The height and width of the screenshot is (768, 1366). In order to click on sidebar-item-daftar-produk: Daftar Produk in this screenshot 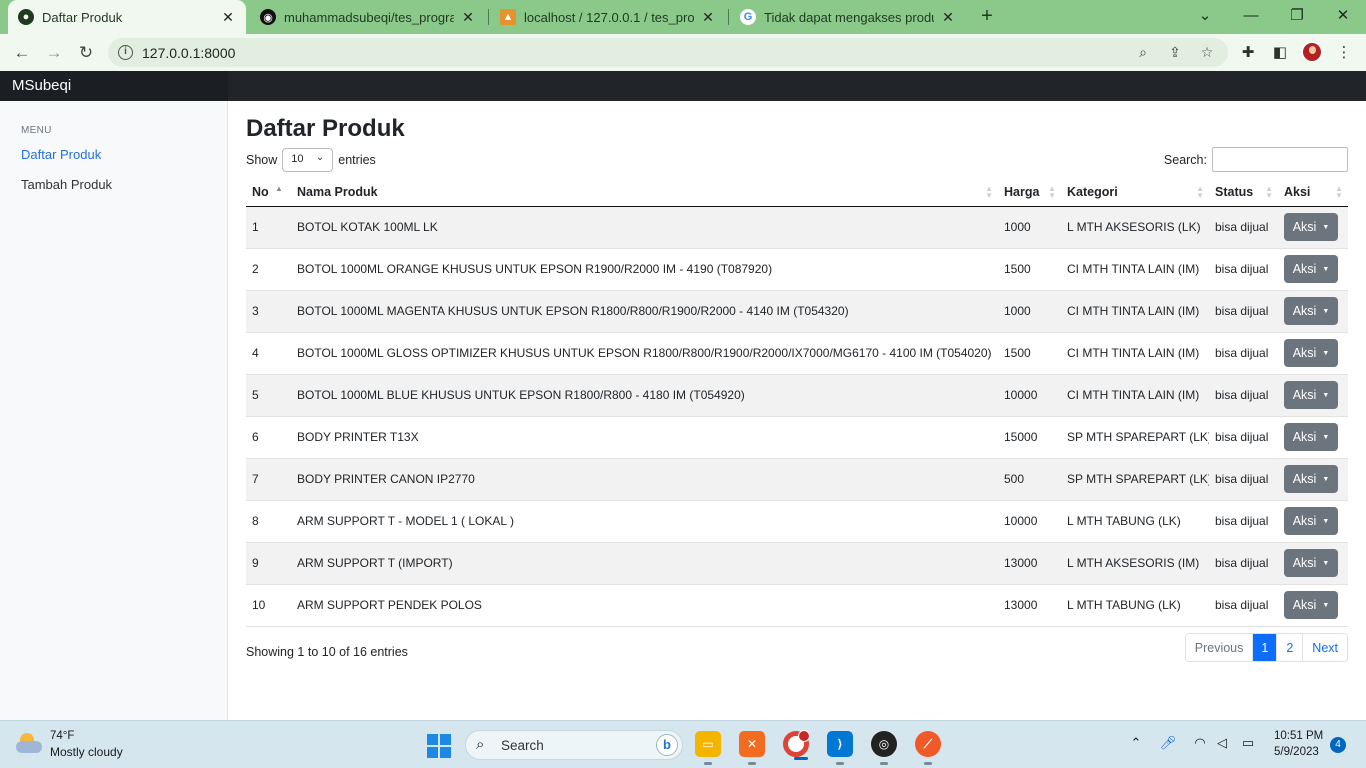, I will do `click(61, 154)`.